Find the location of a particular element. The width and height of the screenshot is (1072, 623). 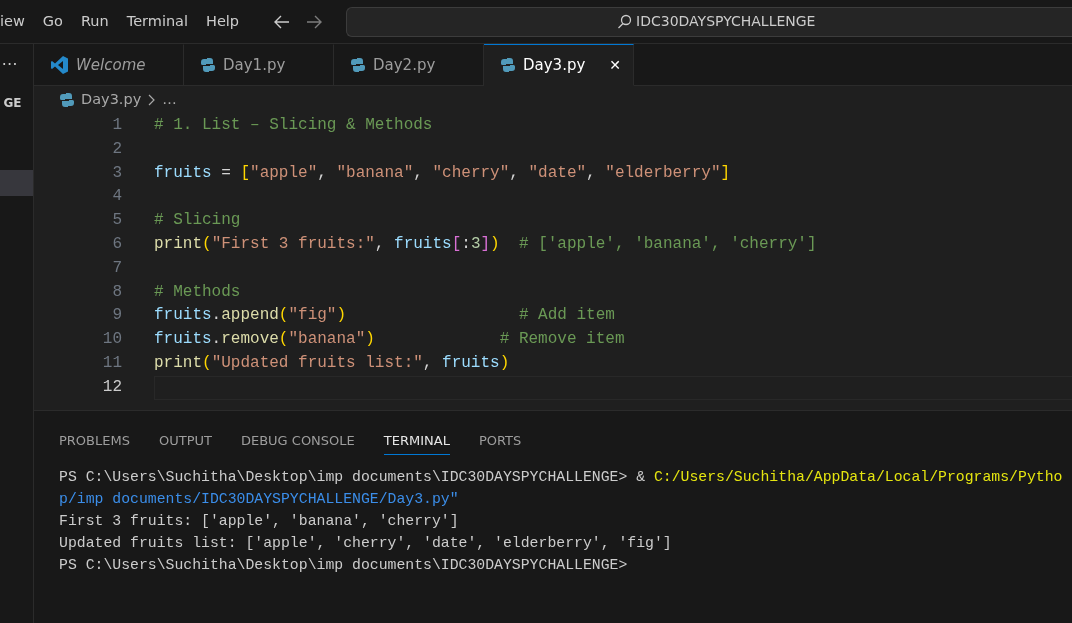

line-number: 9 is located at coordinates (116, 316).